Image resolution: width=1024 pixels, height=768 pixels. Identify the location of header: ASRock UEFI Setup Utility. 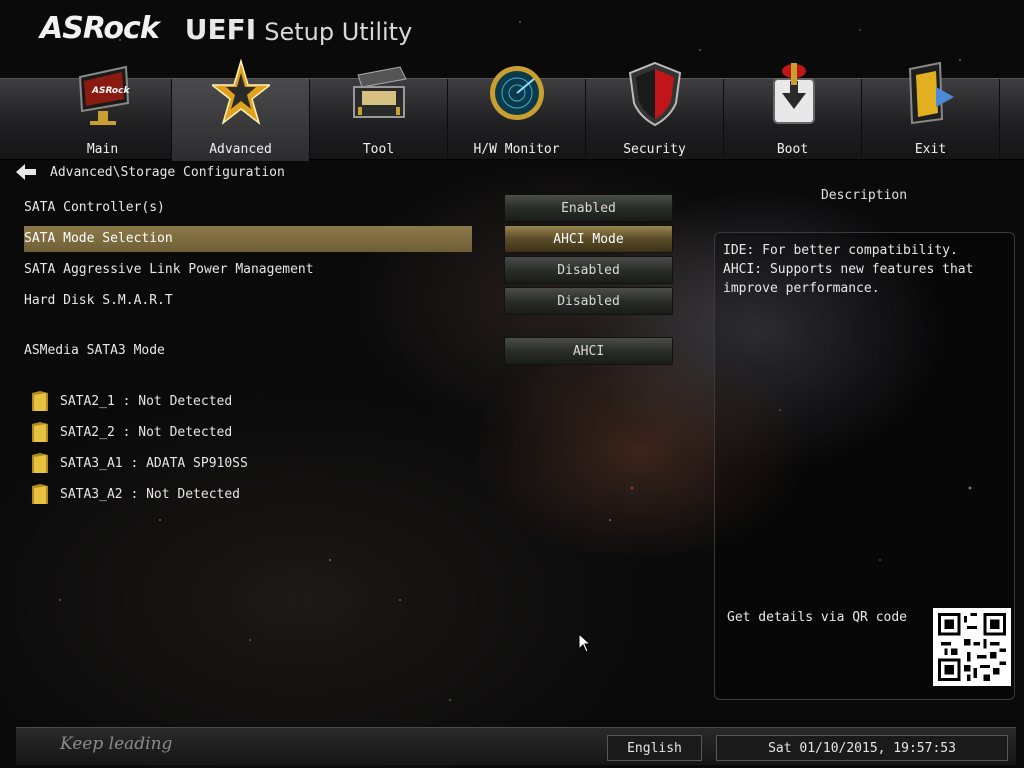
(226, 27).